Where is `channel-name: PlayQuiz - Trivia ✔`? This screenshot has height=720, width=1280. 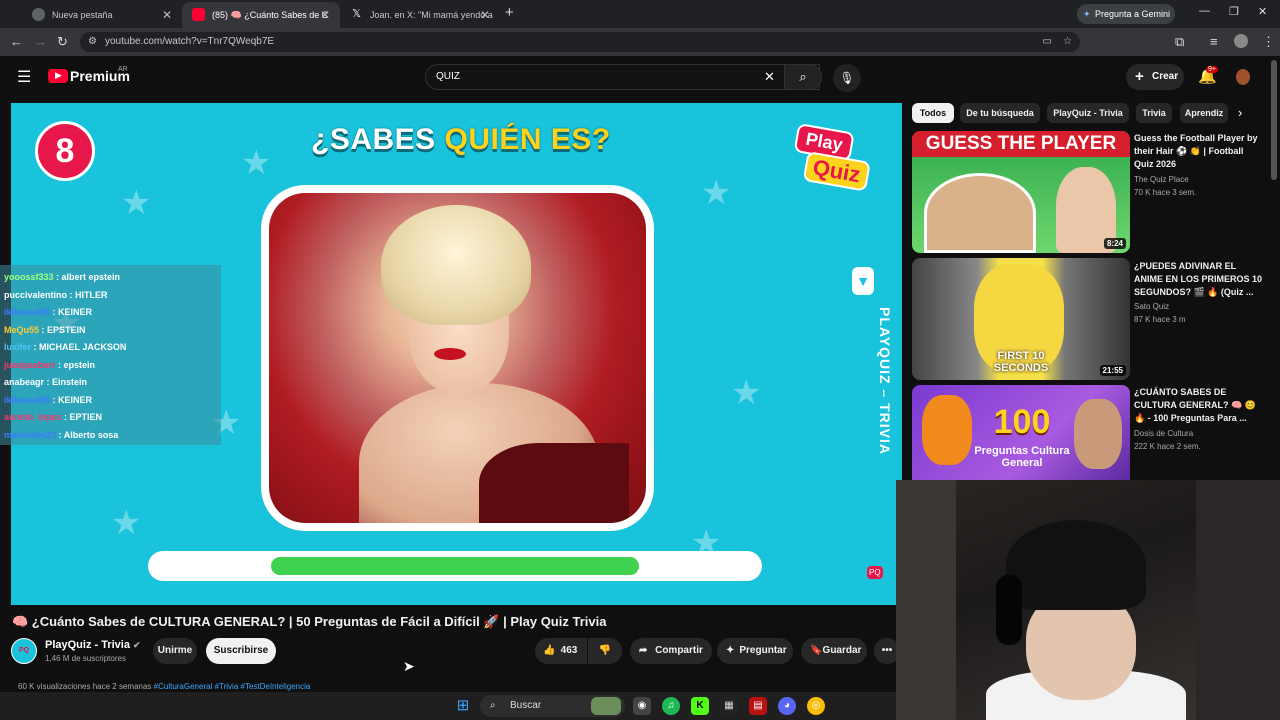 channel-name: PlayQuiz - Trivia ✔ is located at coordinates (93, 645).